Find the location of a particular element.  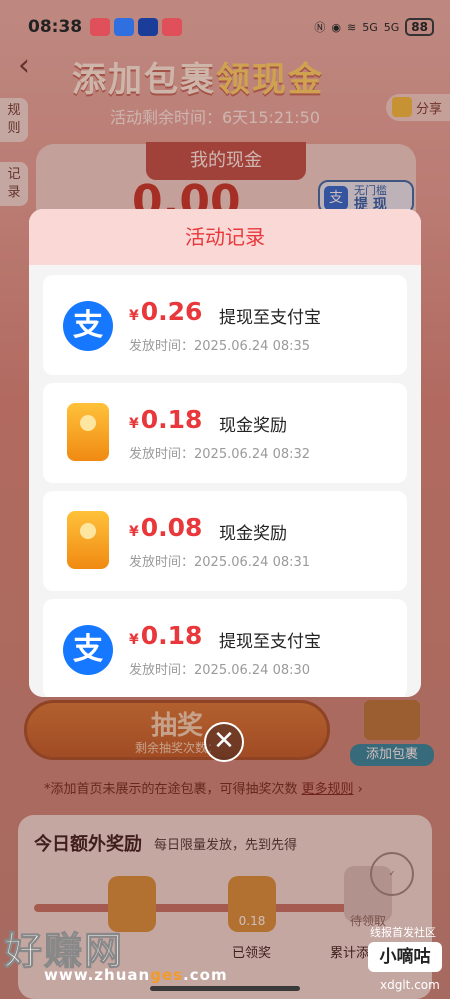

nfc-icon: Ⓝ is located at coordinates (320, 27).